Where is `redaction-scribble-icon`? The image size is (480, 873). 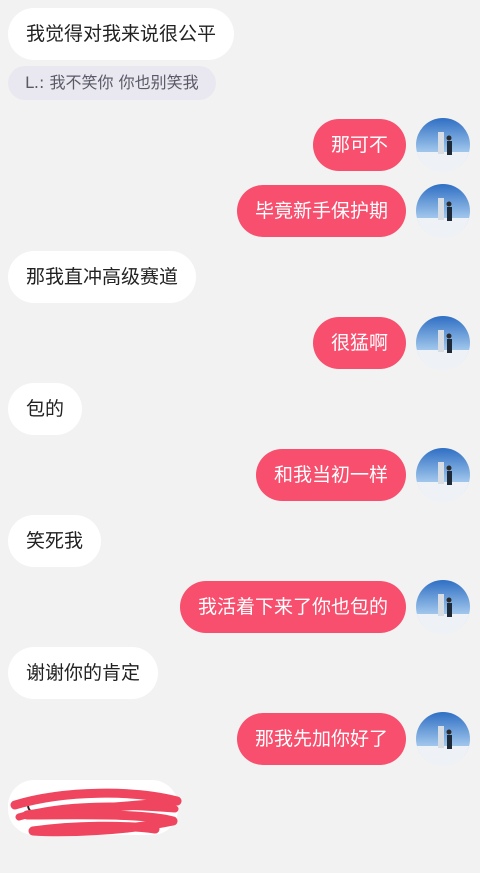
redaction-scribble-icon is located at coordinates (96, 812).